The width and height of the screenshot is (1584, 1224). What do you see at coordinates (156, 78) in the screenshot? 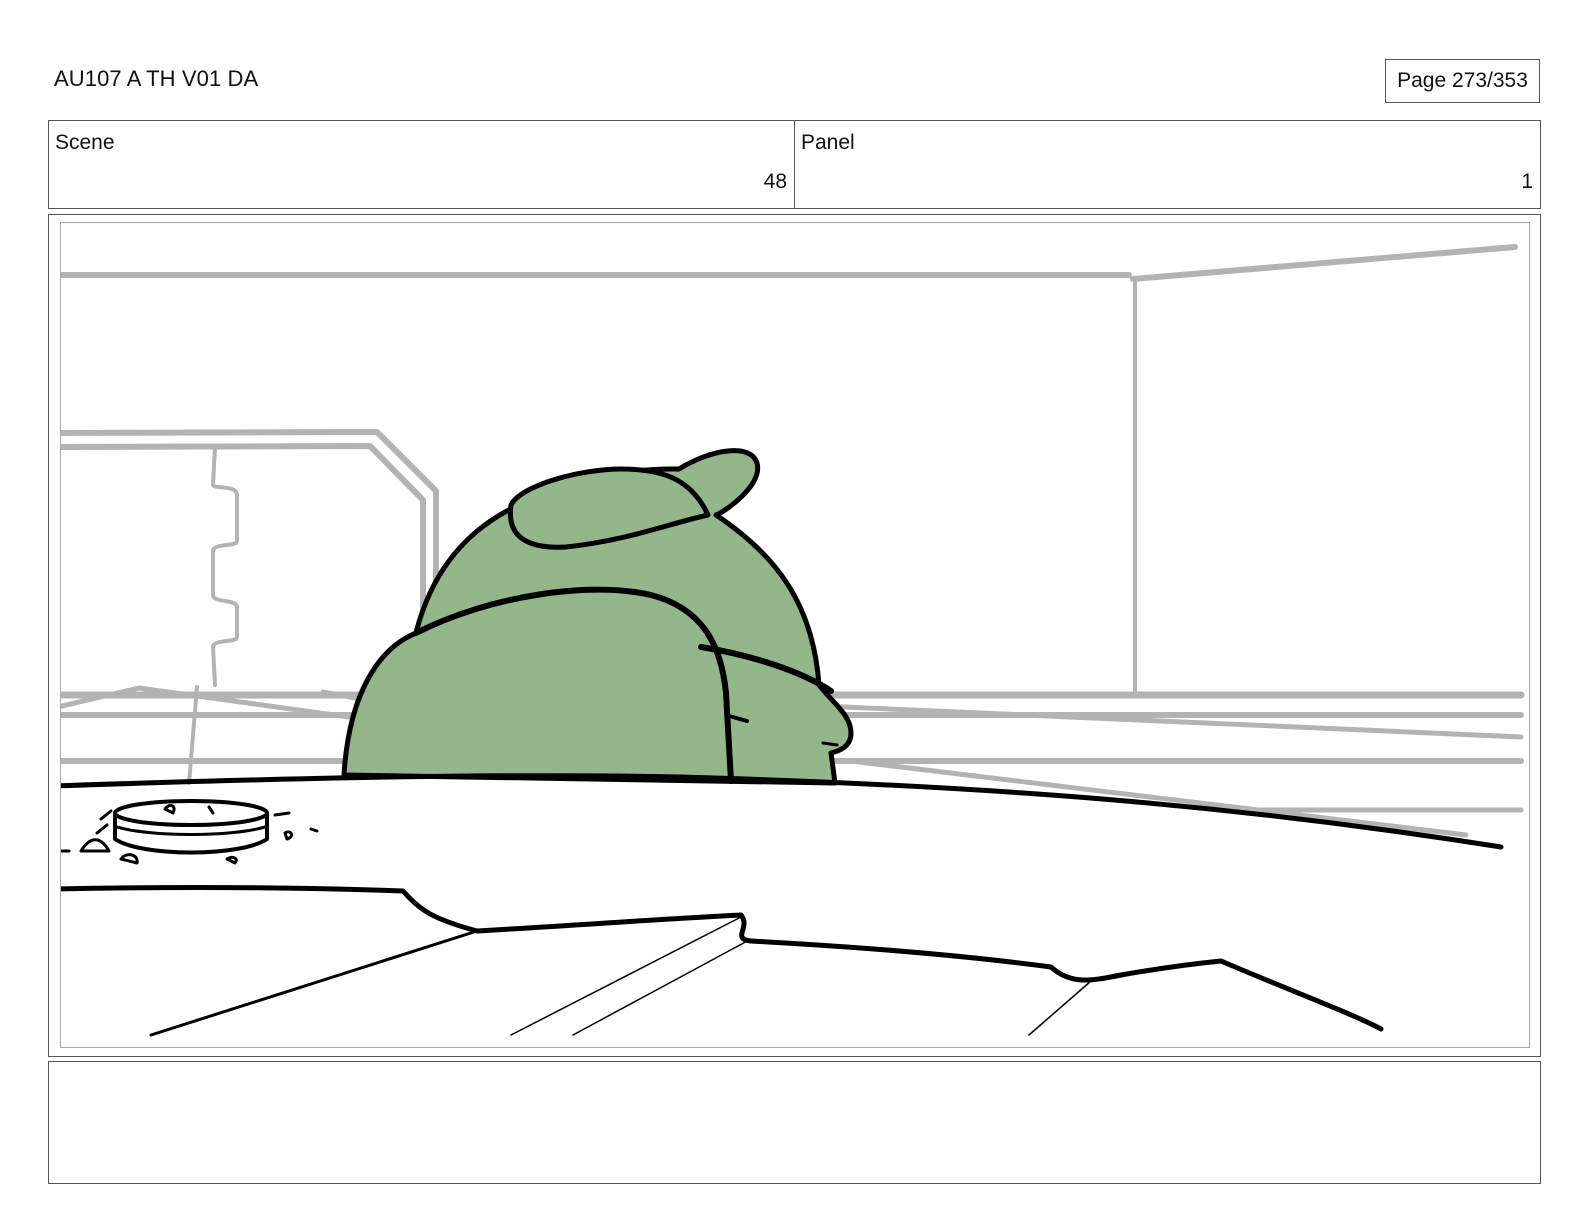
I see `document-title: AU107 A TH V01 DA` at bounding box center [156, 78].